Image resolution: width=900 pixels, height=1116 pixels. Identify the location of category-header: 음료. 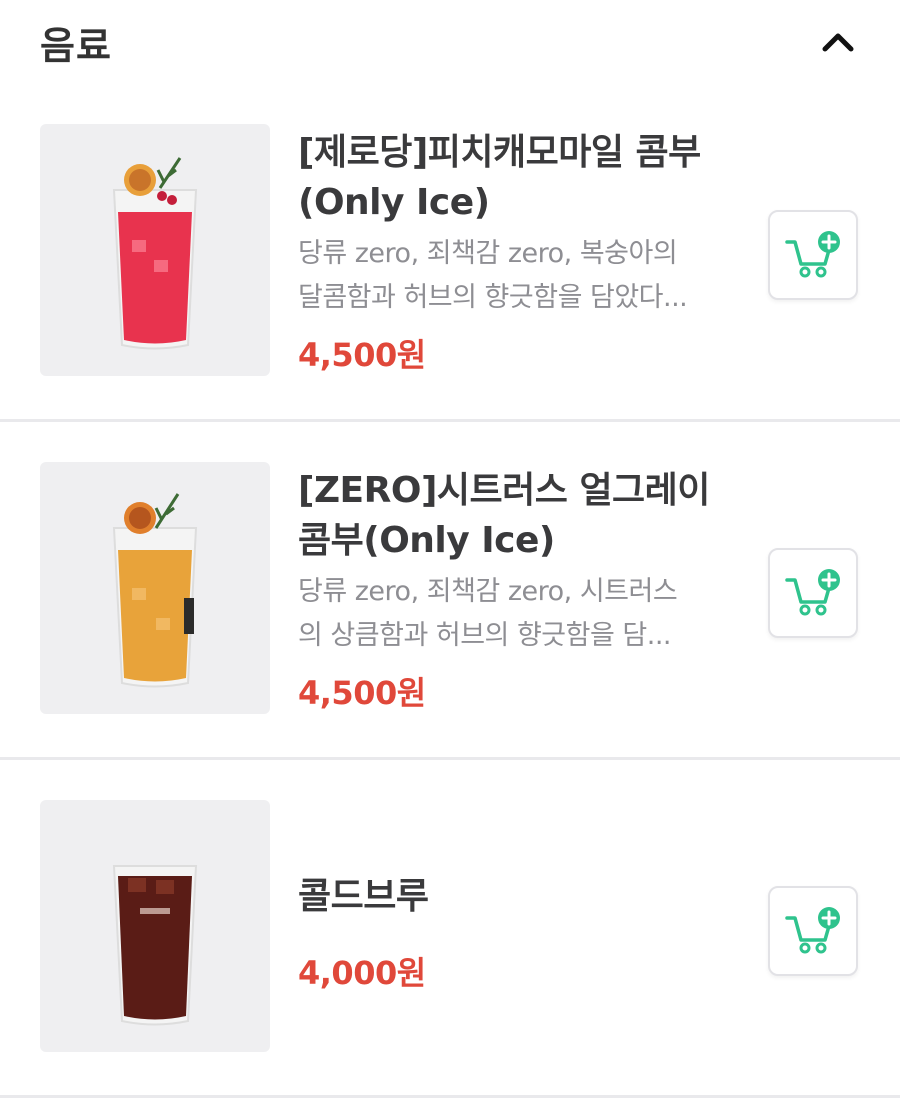
(450, 42).